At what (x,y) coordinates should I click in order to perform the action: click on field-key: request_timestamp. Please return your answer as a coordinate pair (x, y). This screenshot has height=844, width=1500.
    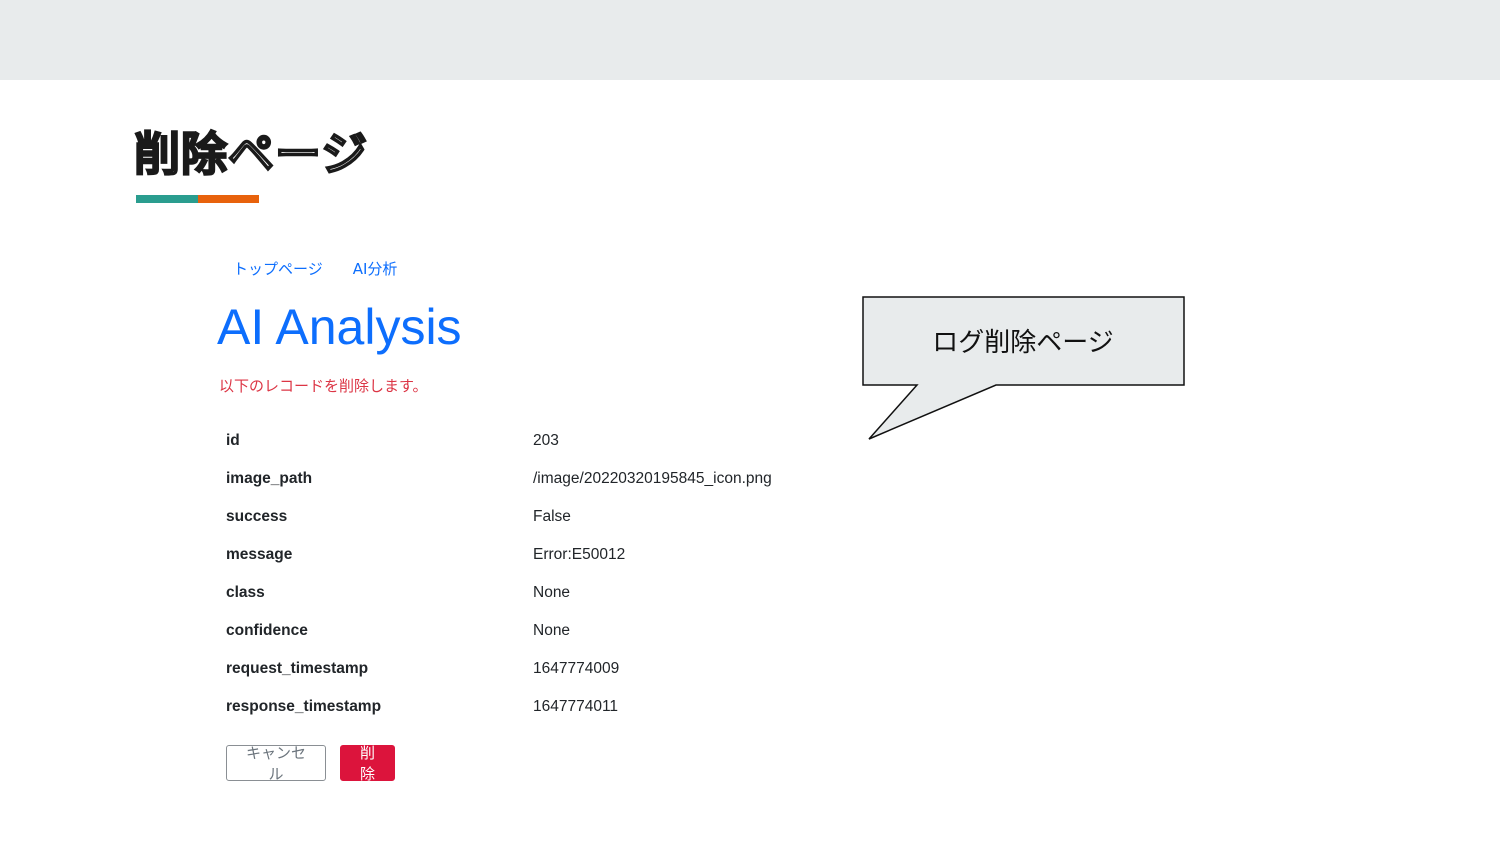
    Looking at the image, I should click on (297, 668).